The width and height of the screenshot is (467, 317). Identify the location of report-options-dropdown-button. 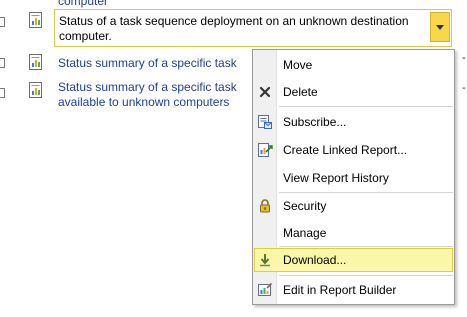
(440, 27).